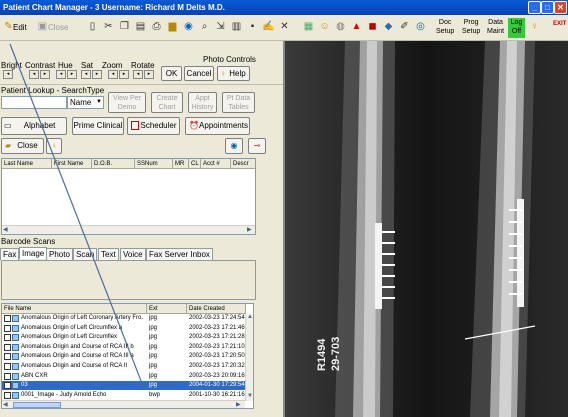  Describe the element at coordinates (547, 7) in the screenshot. I see `maximize-button: □` at that location.